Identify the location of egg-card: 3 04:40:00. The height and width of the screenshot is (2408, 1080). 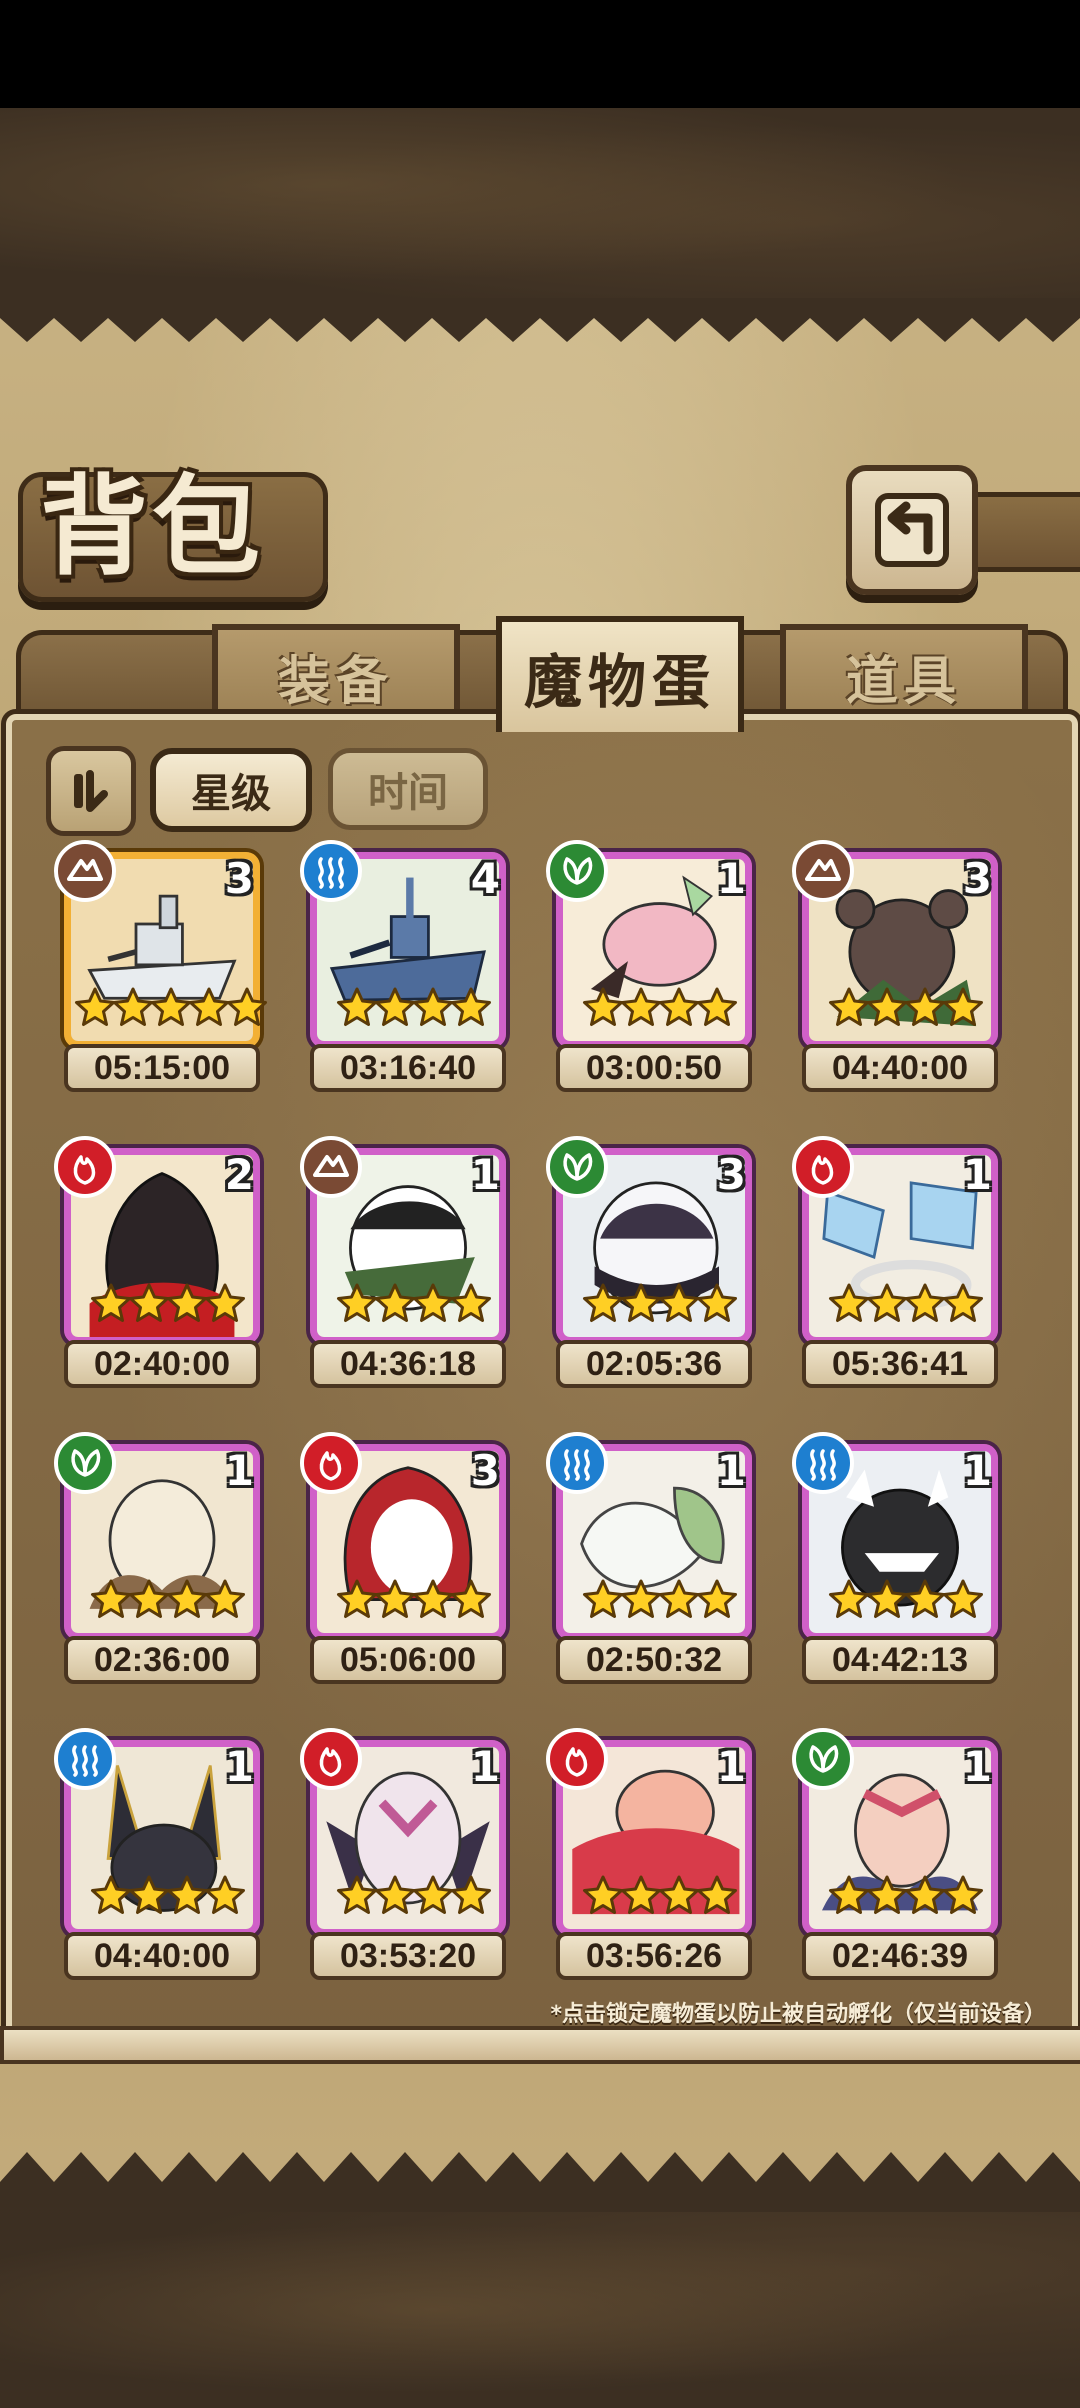
(897, 969).